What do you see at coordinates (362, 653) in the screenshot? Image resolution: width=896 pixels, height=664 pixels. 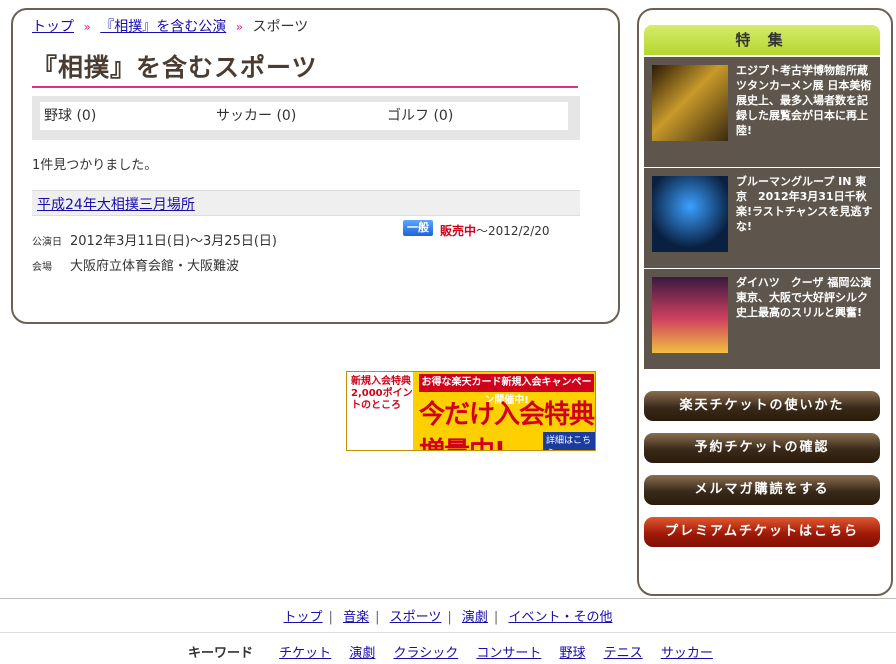 I see `keyword-theater: 演劇` at bounding box center [362, 653].